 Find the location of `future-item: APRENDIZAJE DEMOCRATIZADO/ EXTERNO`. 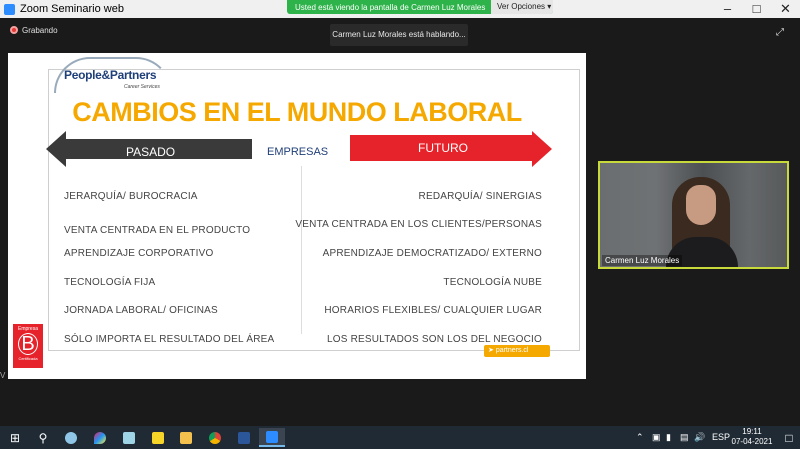

future-item: APRENDIZAJE DEMOCRATIZADO/ EXTERNO is located at coordinates (432, 253).